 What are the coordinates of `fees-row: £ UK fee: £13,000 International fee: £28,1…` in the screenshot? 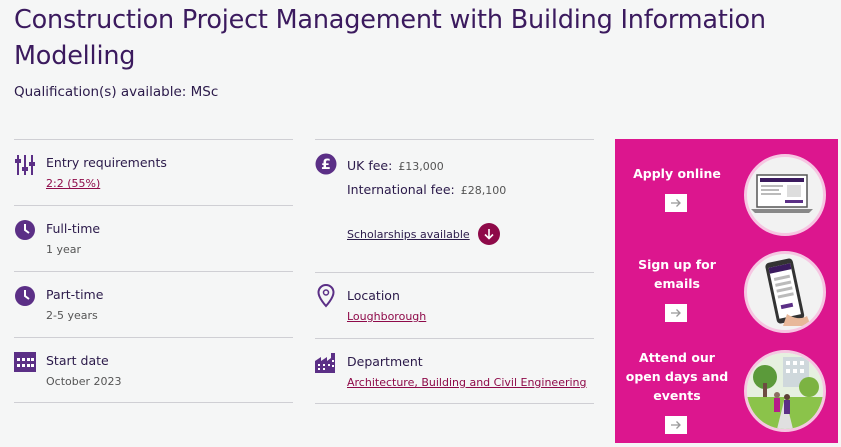 It's located at (454, 205).